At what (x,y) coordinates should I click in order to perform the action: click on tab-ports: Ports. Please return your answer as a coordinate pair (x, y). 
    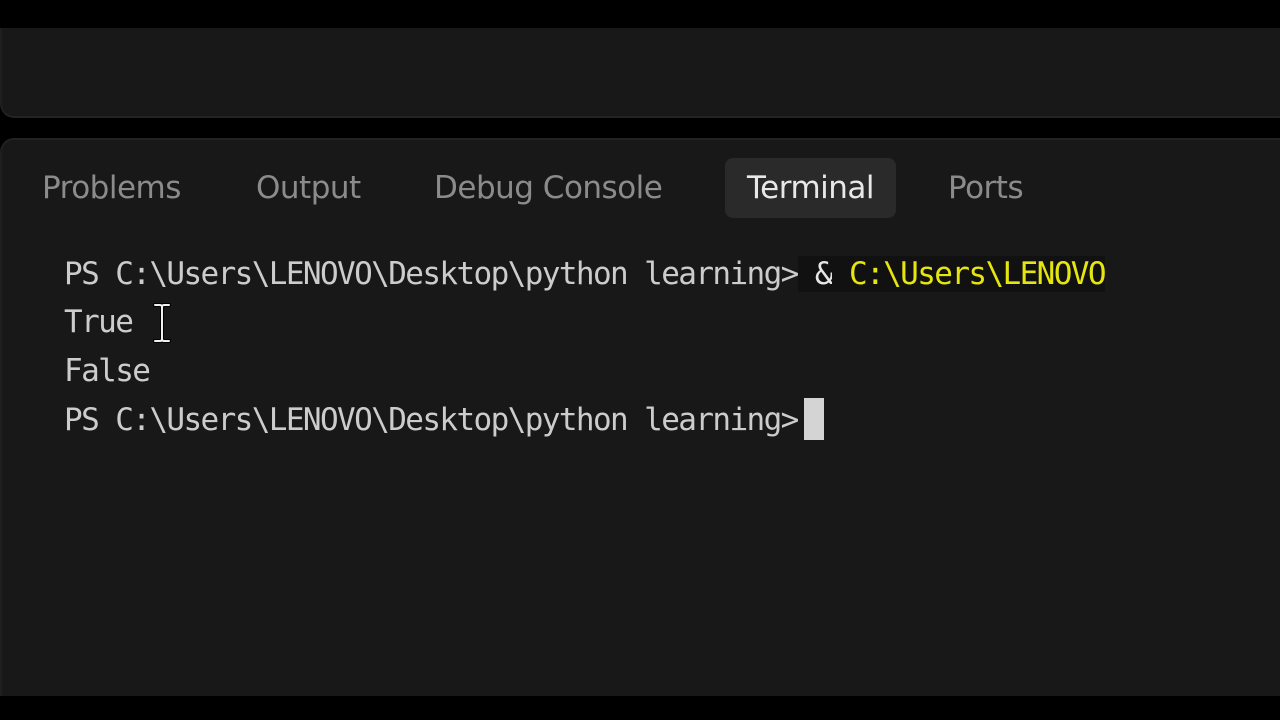
    Looking at the image, I should click on (986, 188).